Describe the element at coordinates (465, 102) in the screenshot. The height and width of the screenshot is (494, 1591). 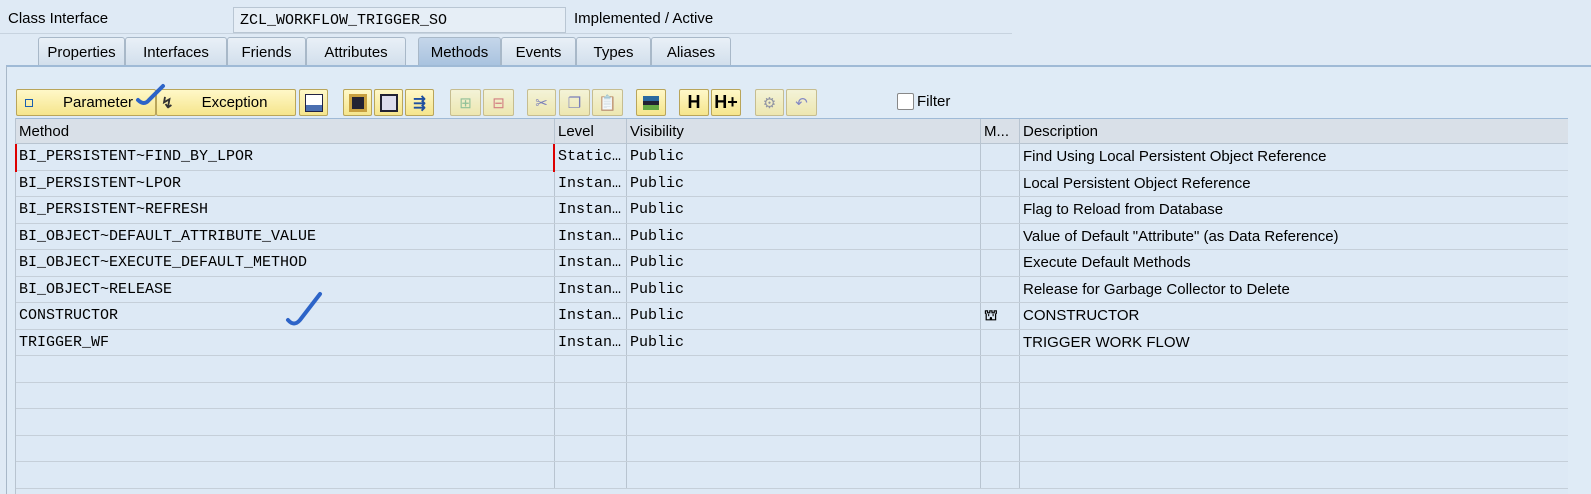
I see `insert-row-button: ⊞` at that location.